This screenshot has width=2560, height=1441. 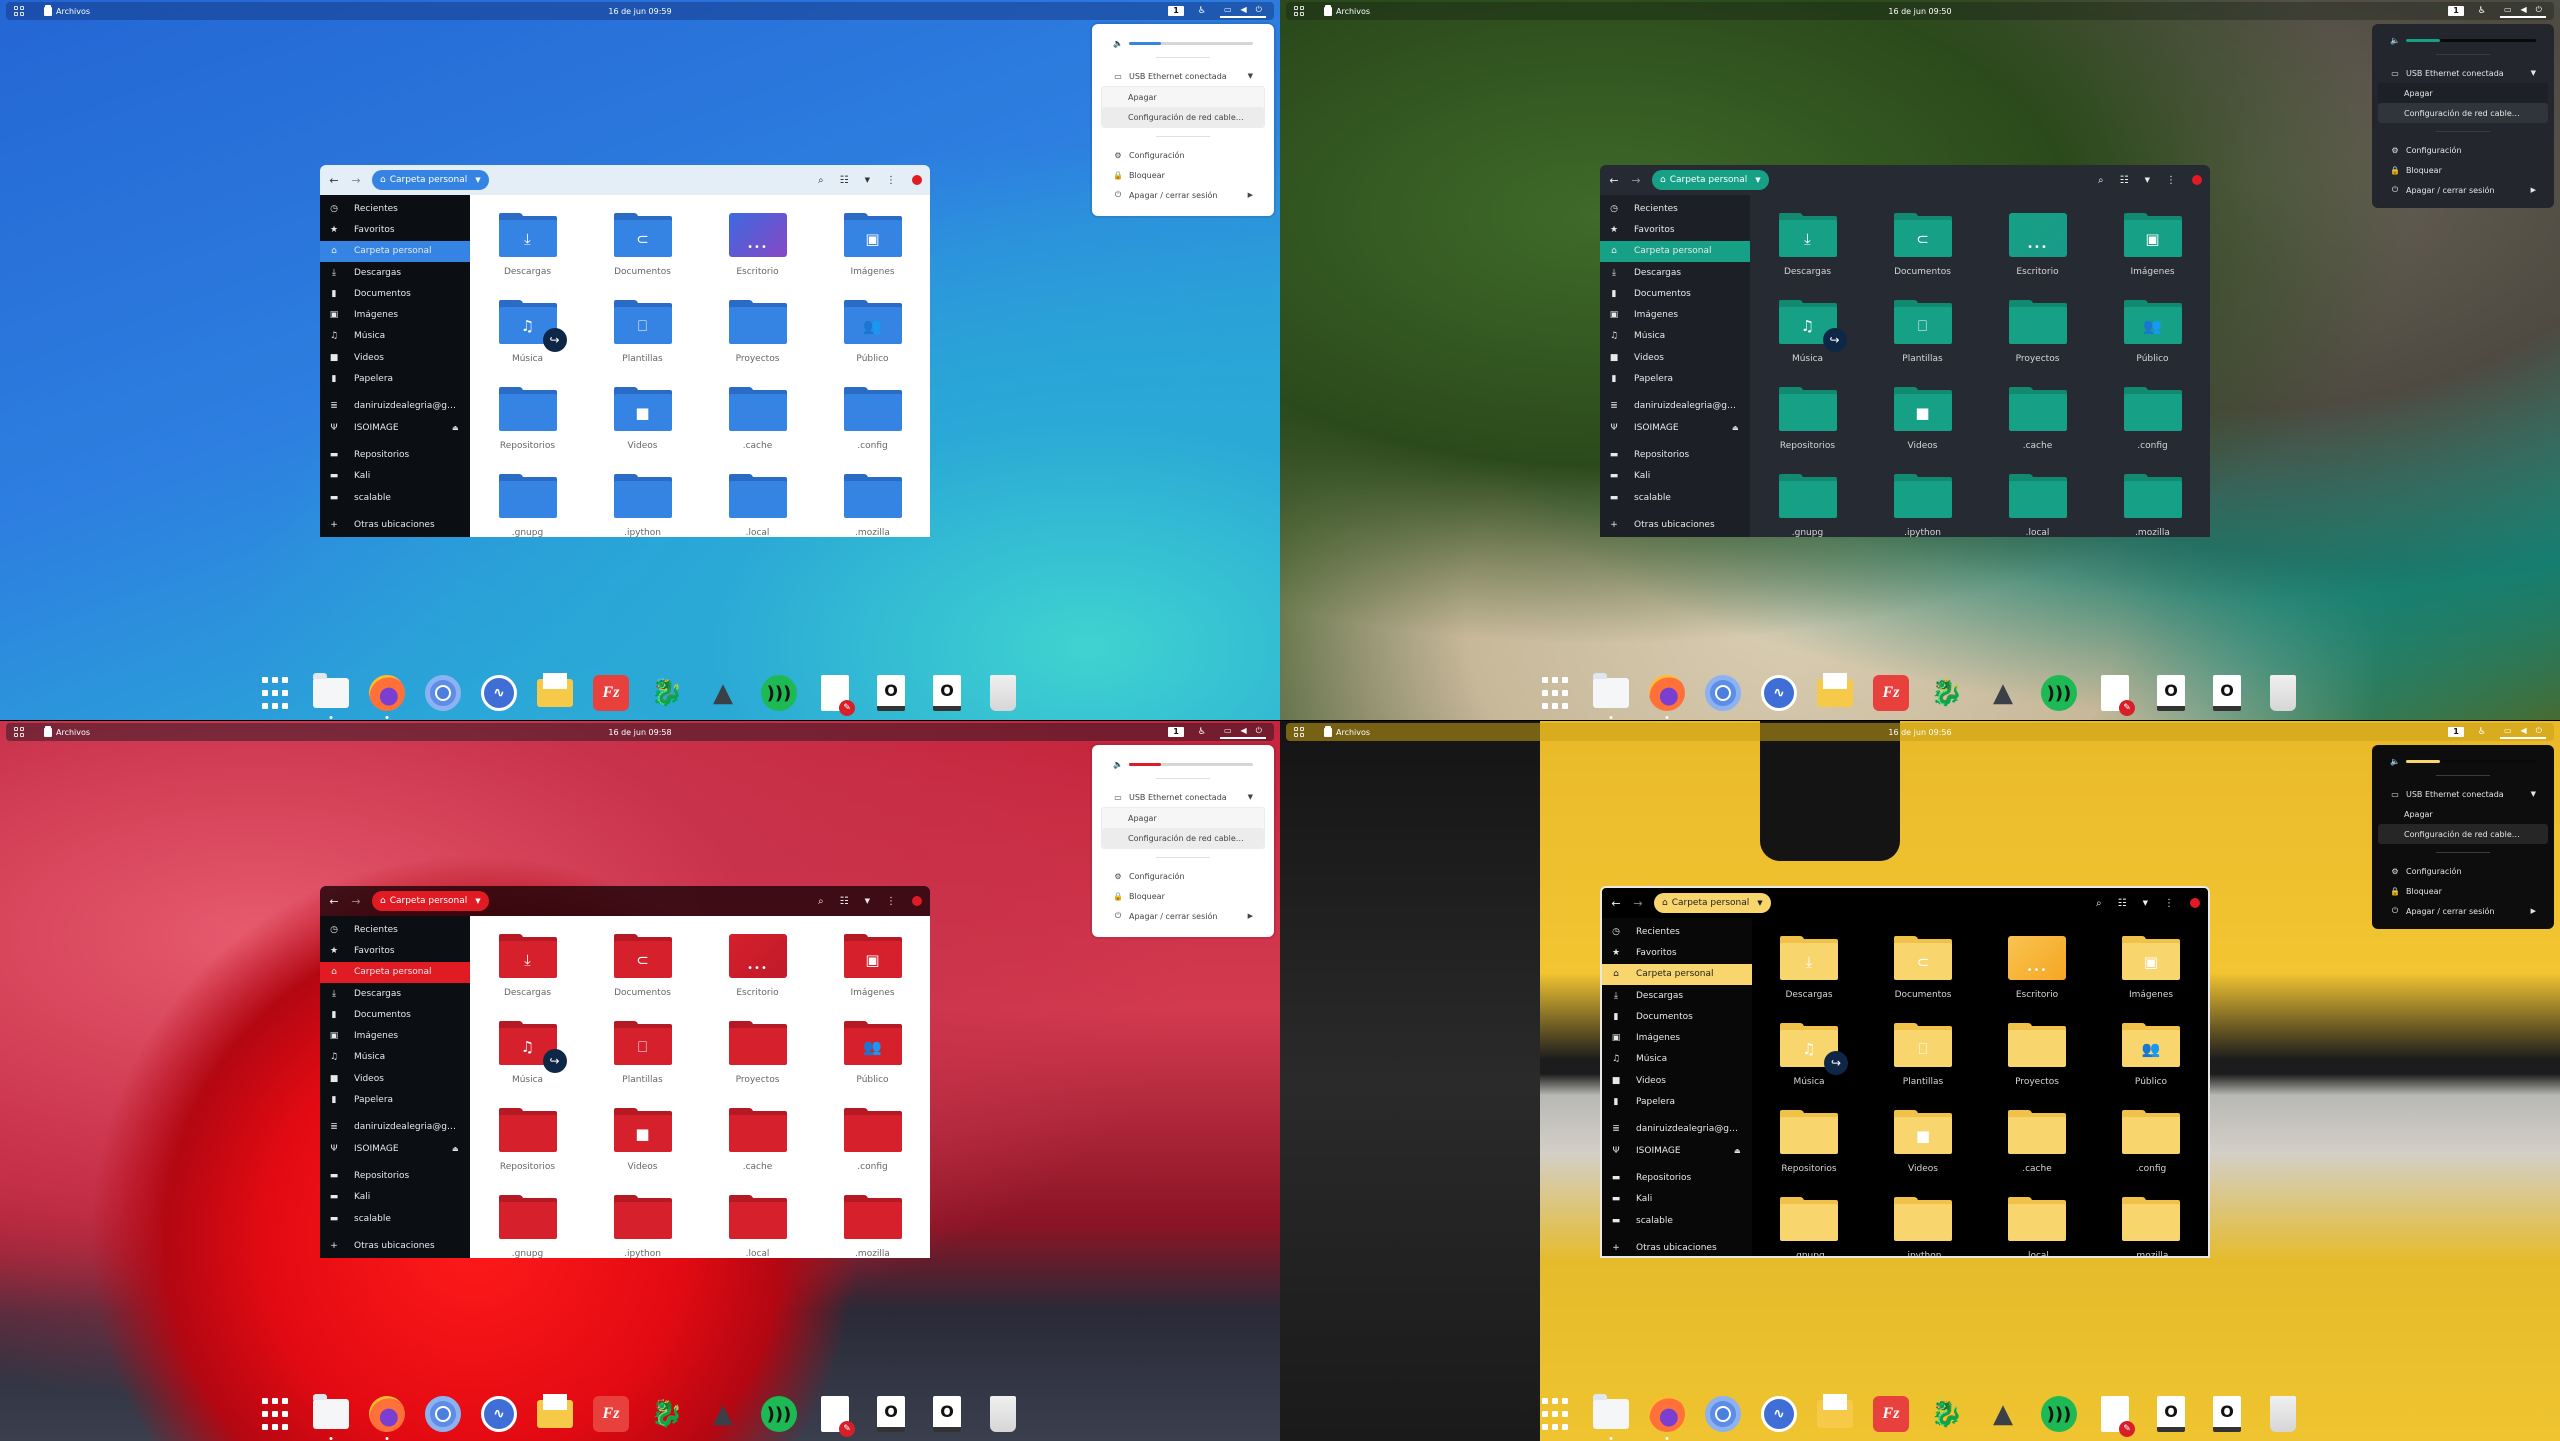 I want to click on sidebar-item-recientes: ◷ Recientes, so click(x=395, y=208).